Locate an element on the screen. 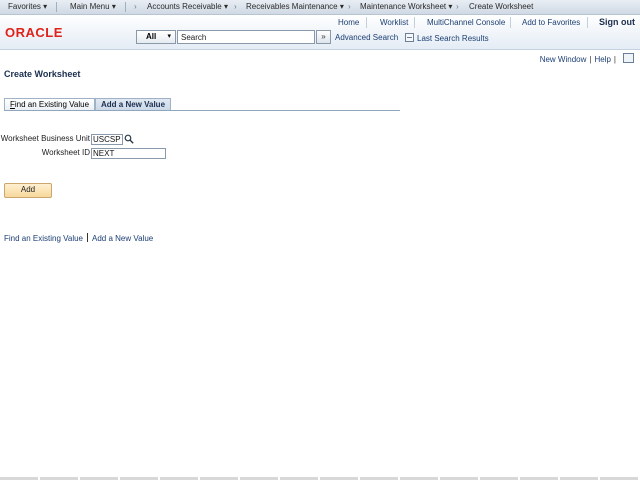 Image resolution: width=640 pixels, height=480 pixels. results-icon is located at coordinates (409, 37).